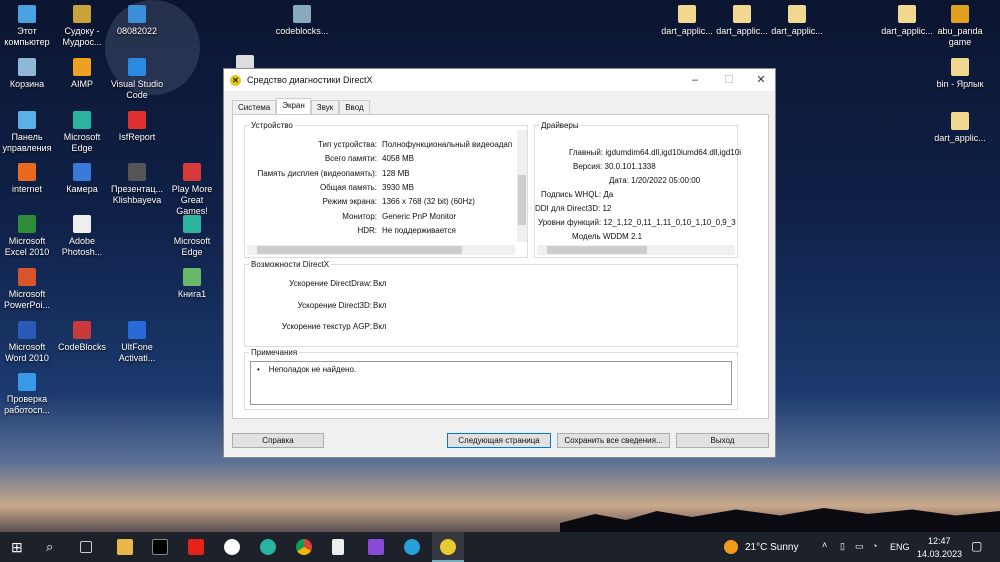 The image size is (1000, 562). Describe the element at coordinates (381, 250) in the screenshot. I see `device-horizontal-scrollbar` at that location.